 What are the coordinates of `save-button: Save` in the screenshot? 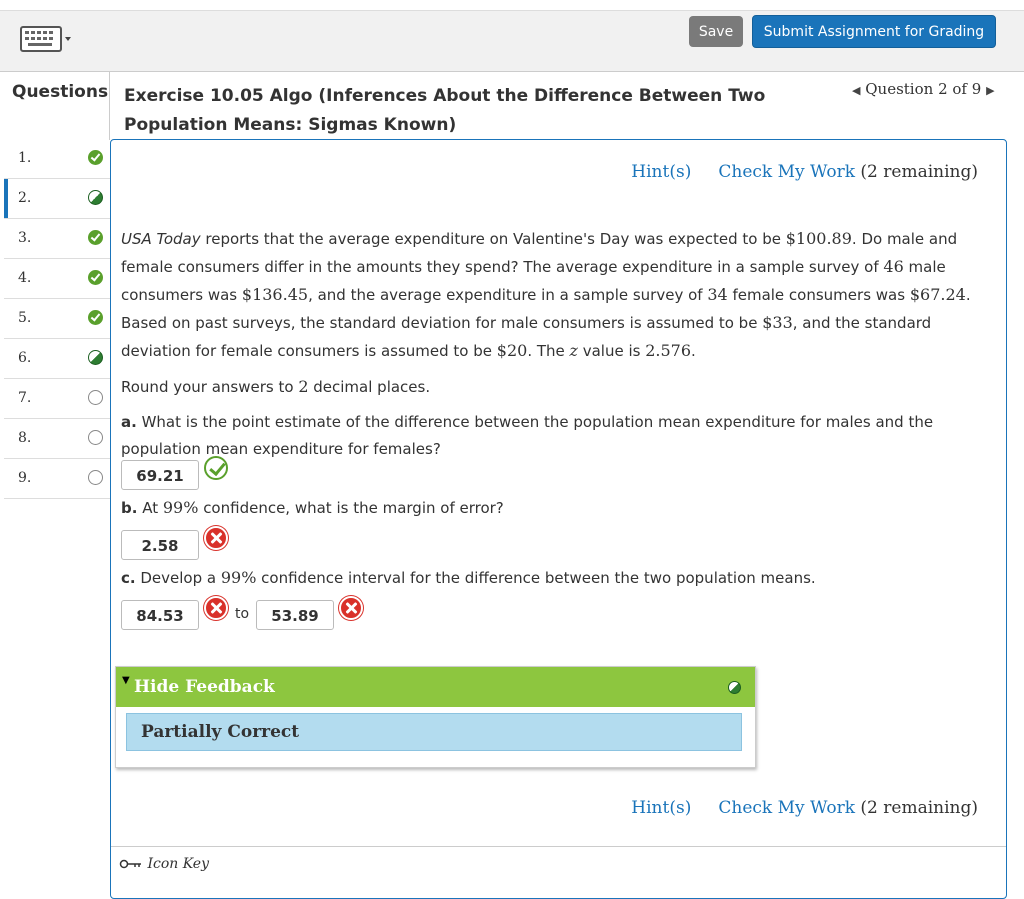 It's located at (716, 31).